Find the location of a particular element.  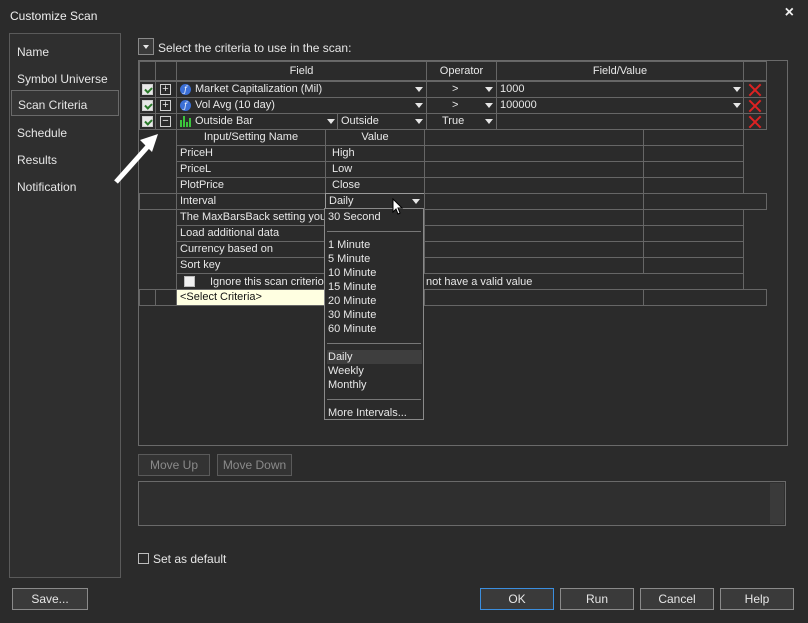

interval-select-value: Daily is located at coordinates (341, 201).